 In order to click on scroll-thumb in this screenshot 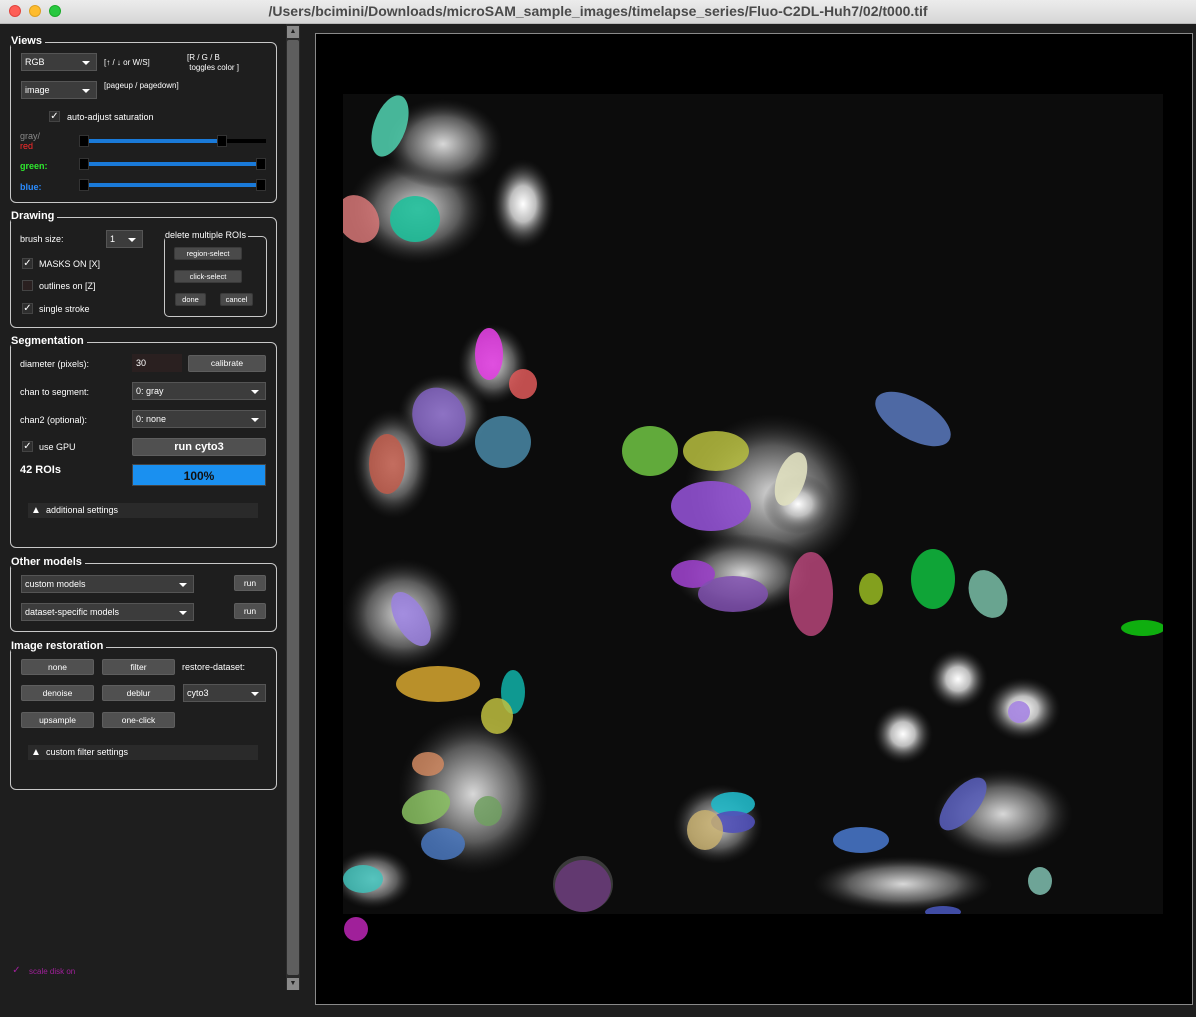, I will do `click(293, 507)`.